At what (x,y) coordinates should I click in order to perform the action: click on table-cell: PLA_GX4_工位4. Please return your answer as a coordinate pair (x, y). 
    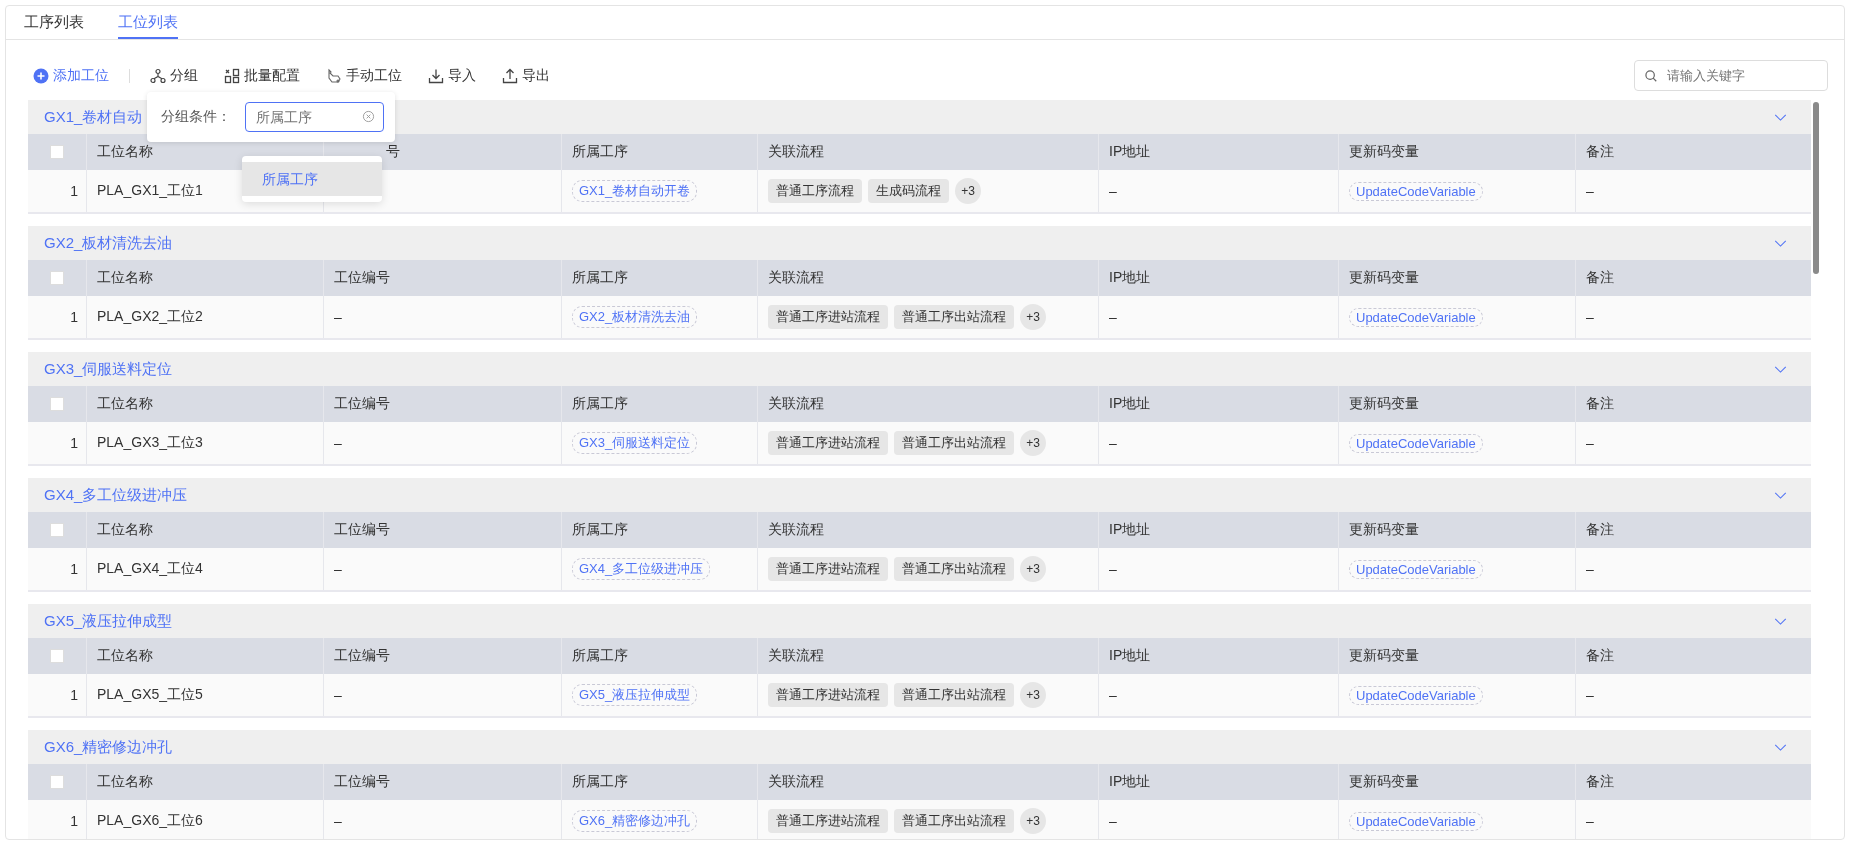
    Looking at the image, I should click on (204, 569).